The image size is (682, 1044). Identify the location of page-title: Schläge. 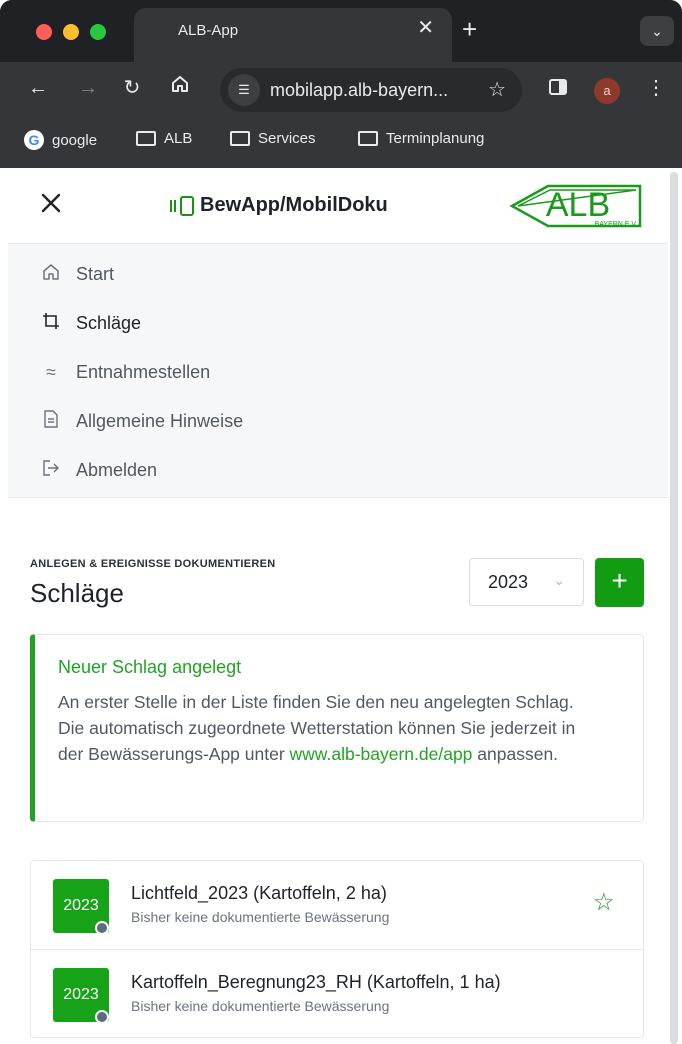
(77, 593).